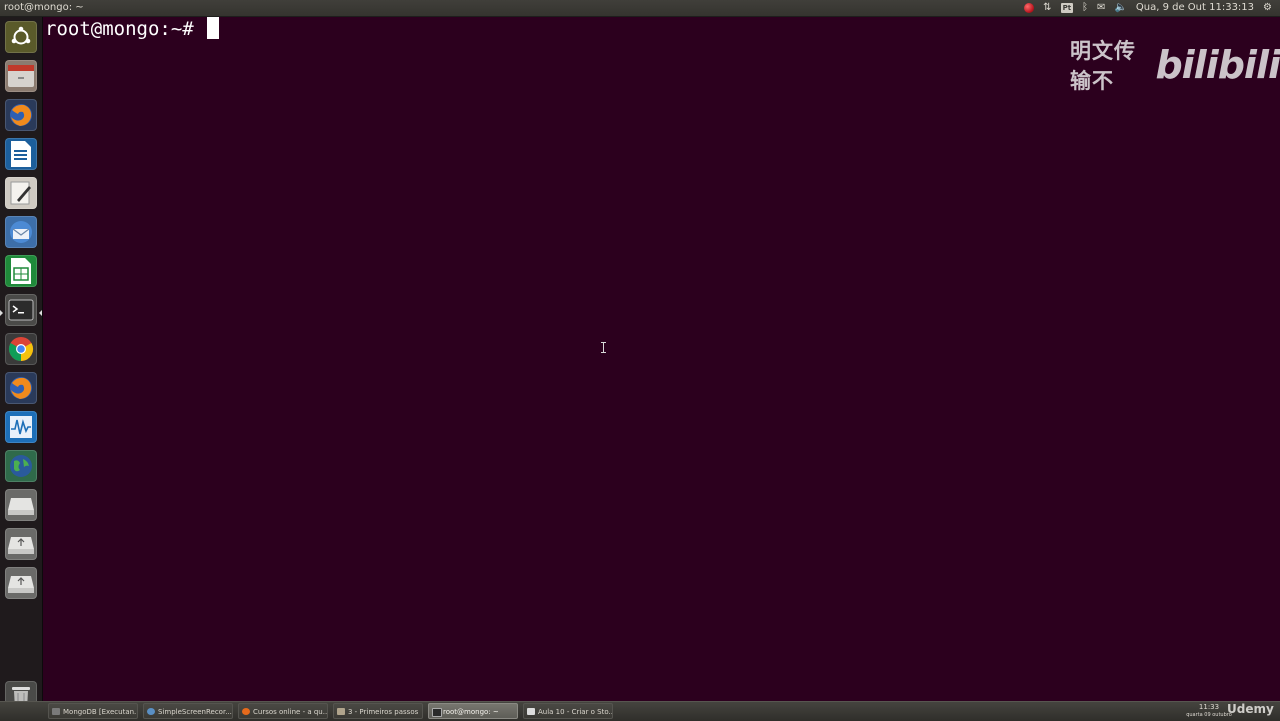 This screenshot has width=1280, height=721. I want to click on terminal-prompt: root@mongo:~#, so click(132, 29).